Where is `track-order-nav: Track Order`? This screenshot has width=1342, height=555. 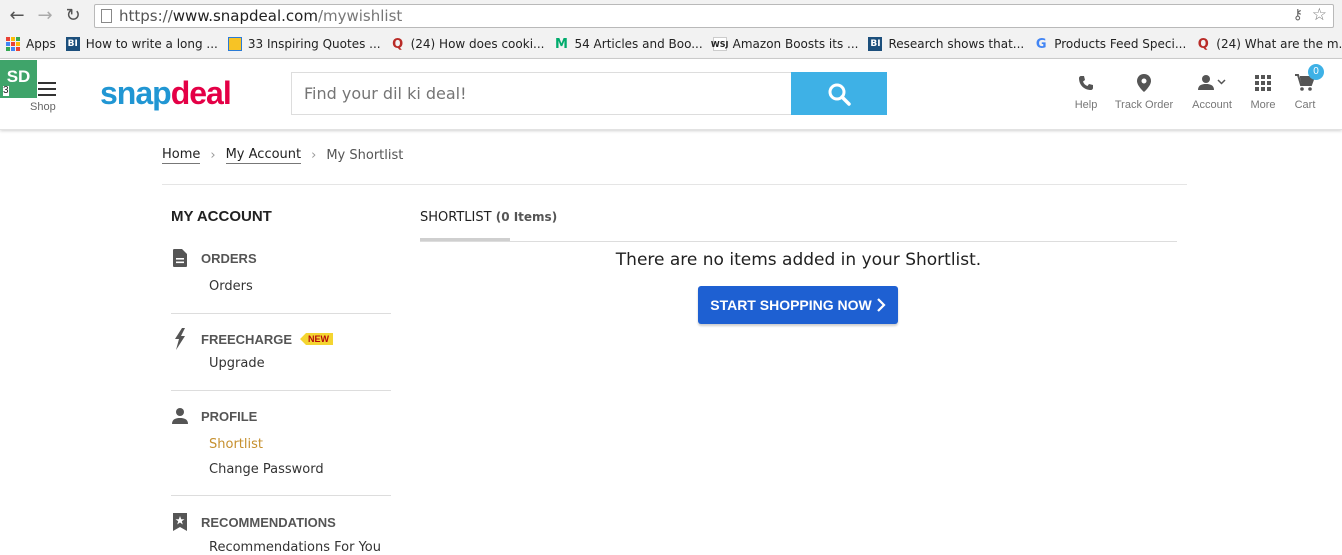
track-order-nav: Track Order is located at coordinates (1144, 91).